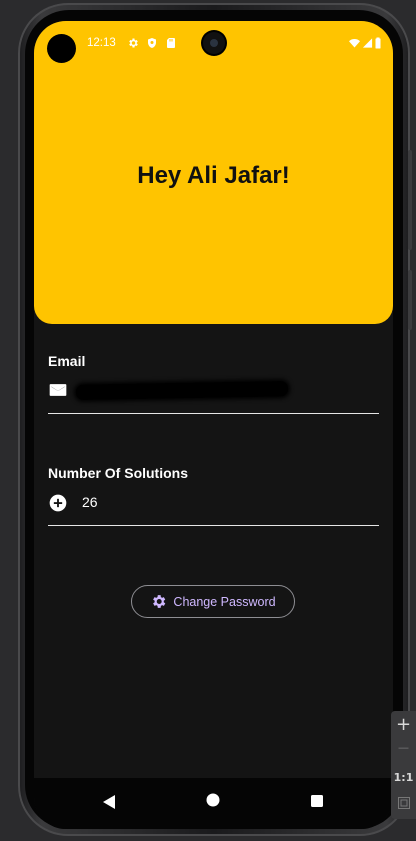  What do you see at coordinates (410, 300) in the screenshot?
I see `power-button` at bounding box center [410, 300].